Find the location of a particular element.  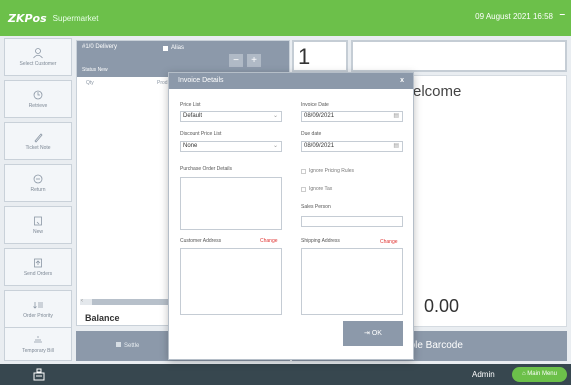

note-icon is located at coordinates (38, 138).